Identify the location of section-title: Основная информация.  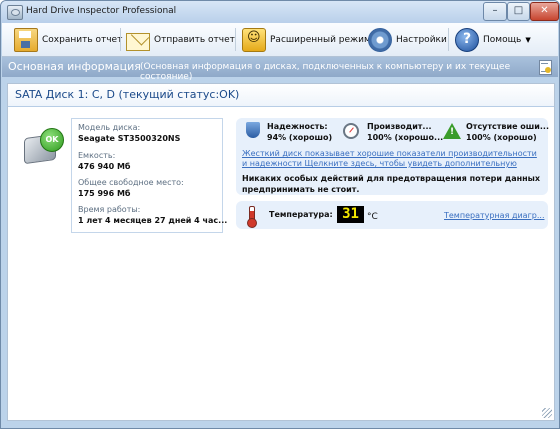
(74, 66).